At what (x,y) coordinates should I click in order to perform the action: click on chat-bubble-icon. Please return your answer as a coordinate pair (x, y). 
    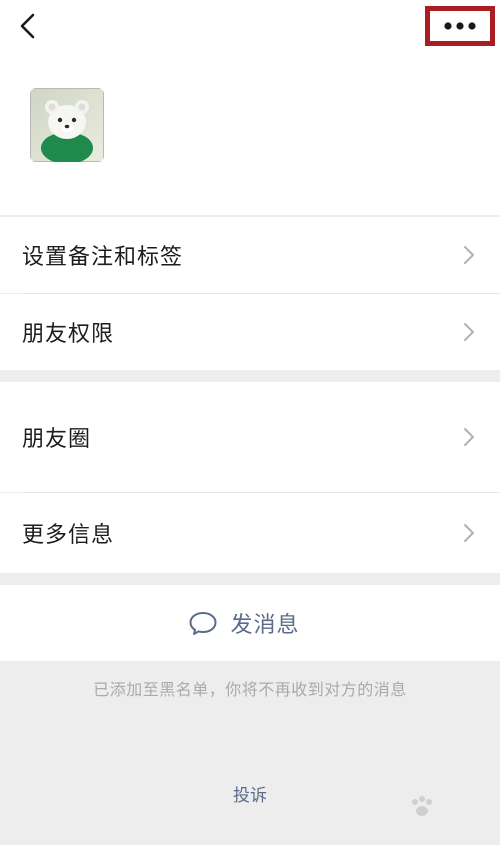
    Looking at the image, I should click on (203, 623).